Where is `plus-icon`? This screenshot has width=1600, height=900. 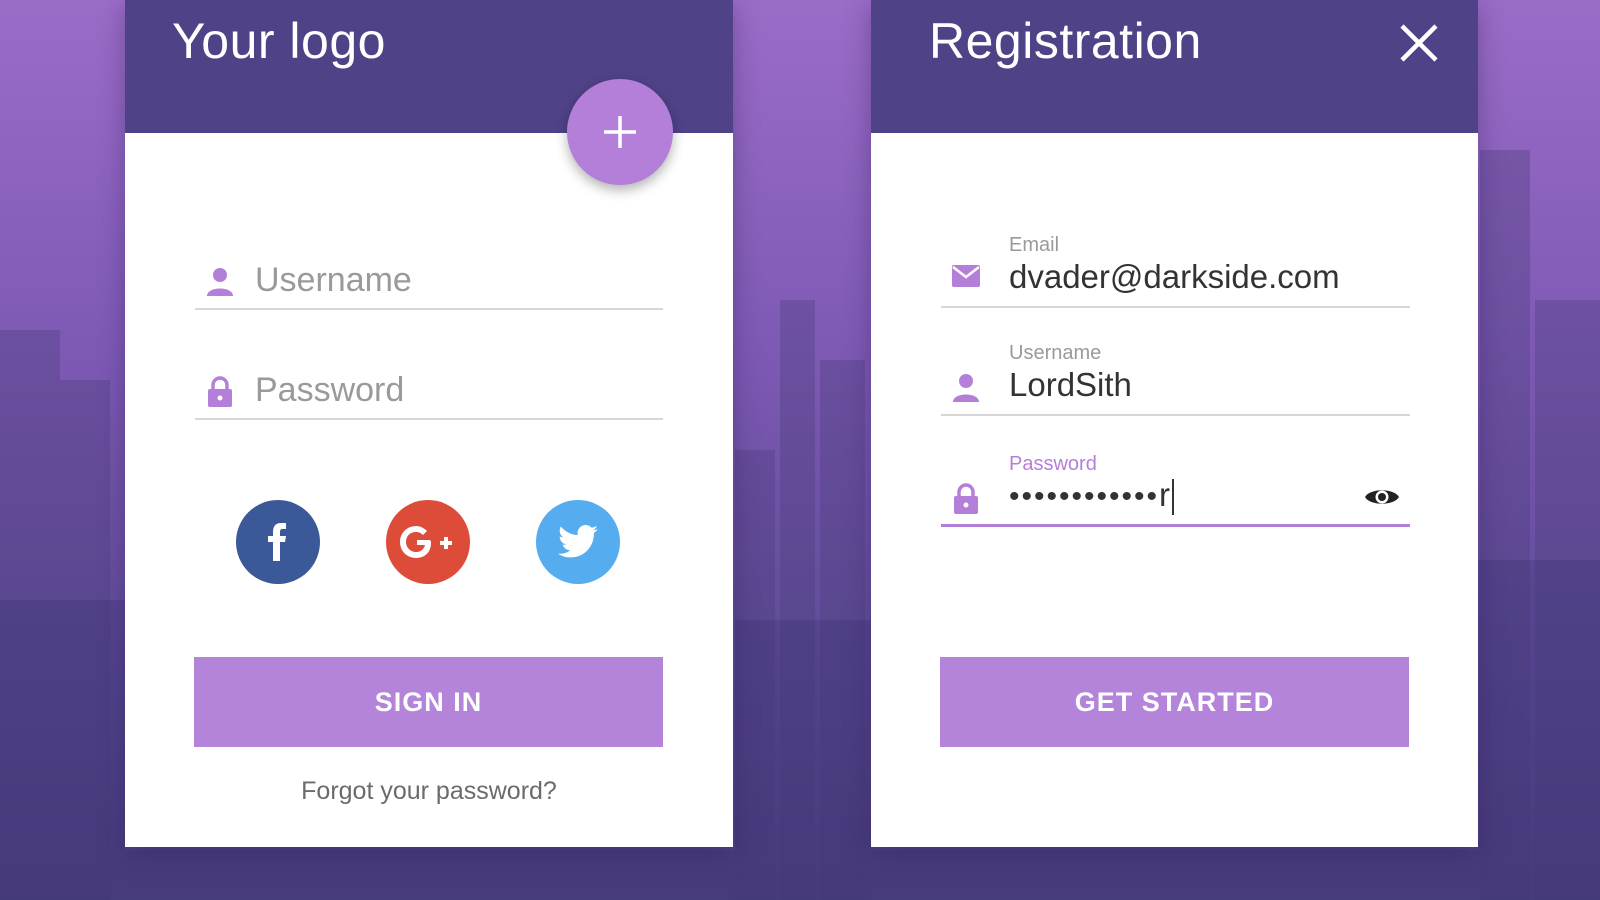
plus-icon is located at coordinates (620, 132).